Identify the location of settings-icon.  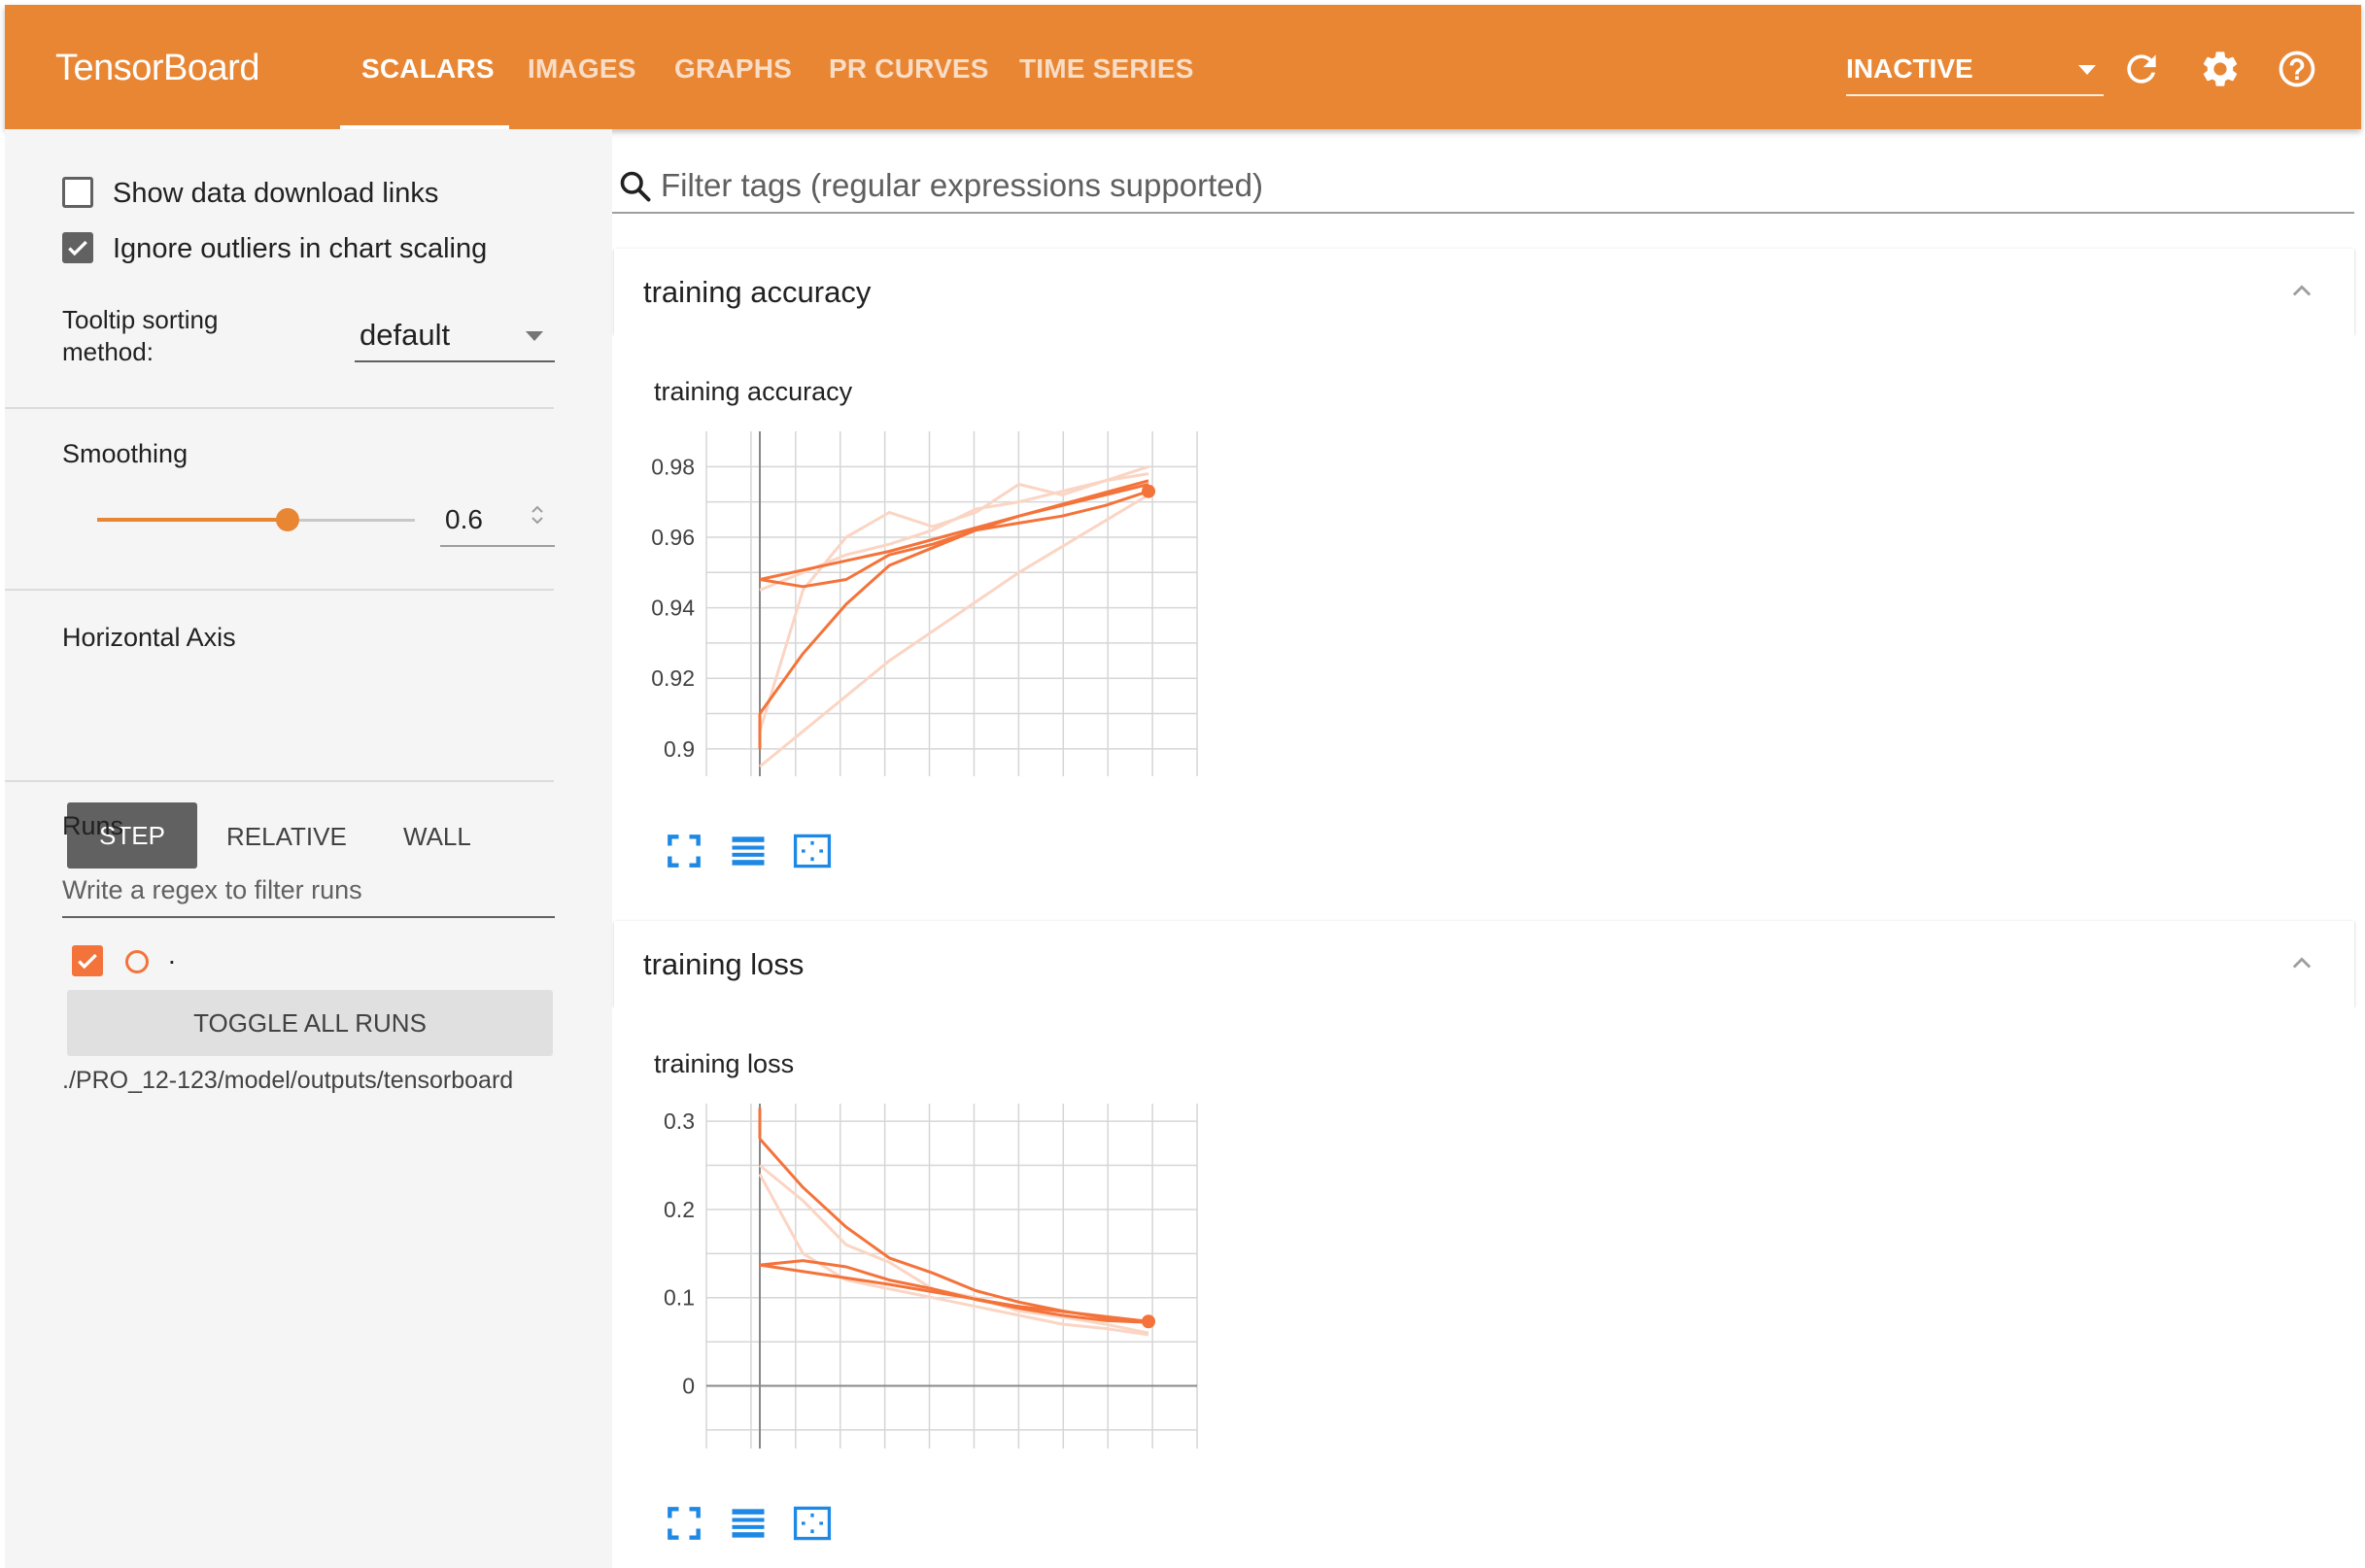
(2220, 69).